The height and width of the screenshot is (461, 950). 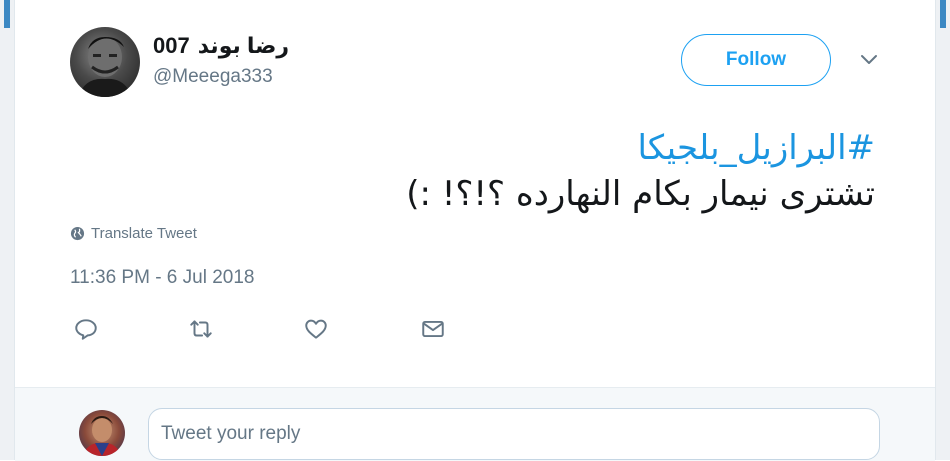 I want to click on author-display-name: رضا بوند, so click(x=243, y=46).